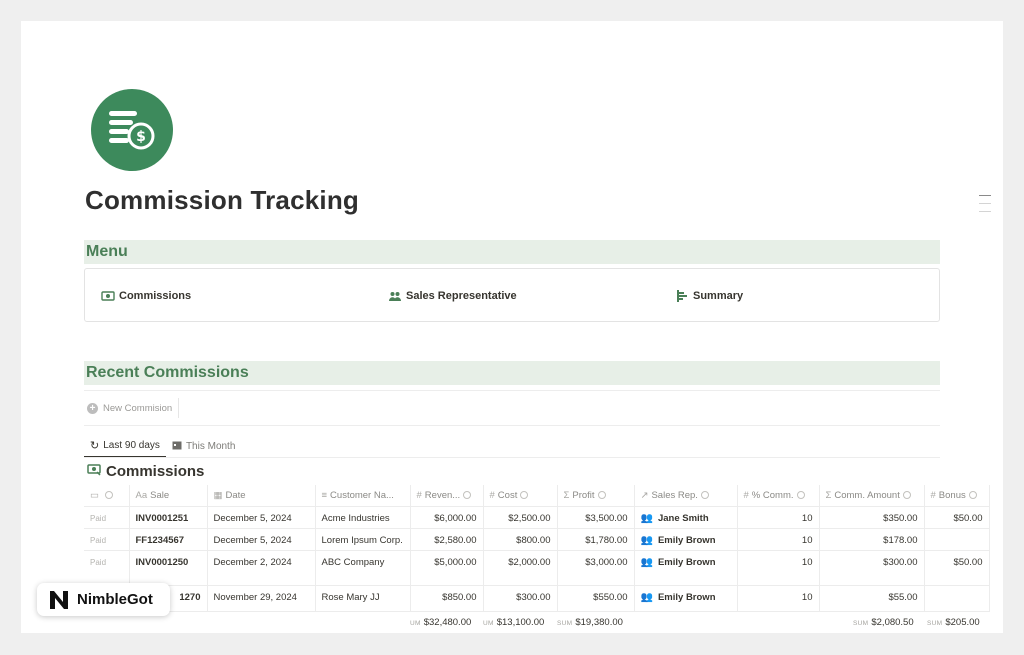 The image size is (1024, 655). I want to click on column-header-comm-amount: Σ Comm. Amount, so click(872, 496).